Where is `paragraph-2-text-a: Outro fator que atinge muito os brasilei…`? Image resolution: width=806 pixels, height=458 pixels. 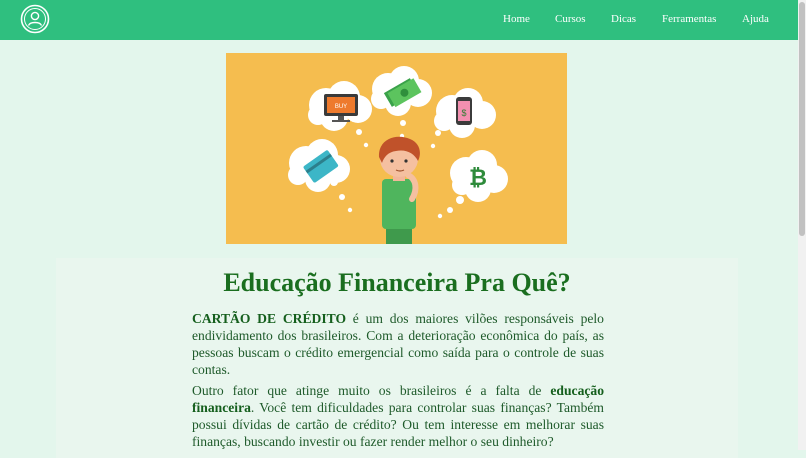 paragraph-2-text-a: Outro fator que atinge muito os brasilei… is located at coordinates (371, 390).